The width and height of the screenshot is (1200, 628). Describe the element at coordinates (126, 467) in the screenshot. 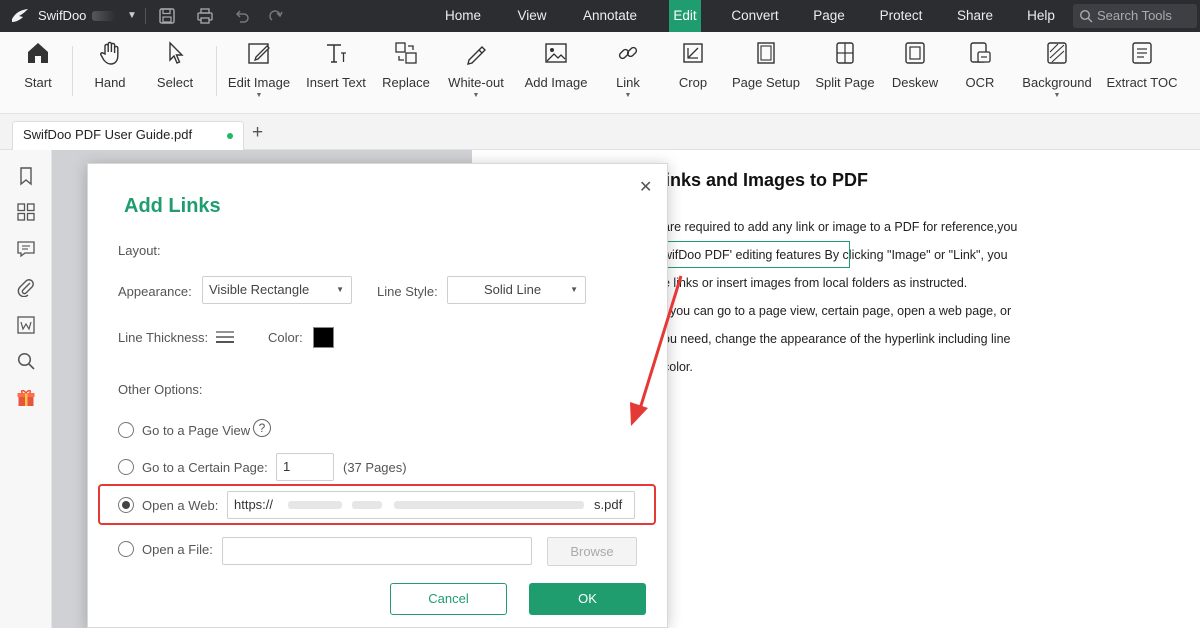

I see `certain-page-radio` at that location.